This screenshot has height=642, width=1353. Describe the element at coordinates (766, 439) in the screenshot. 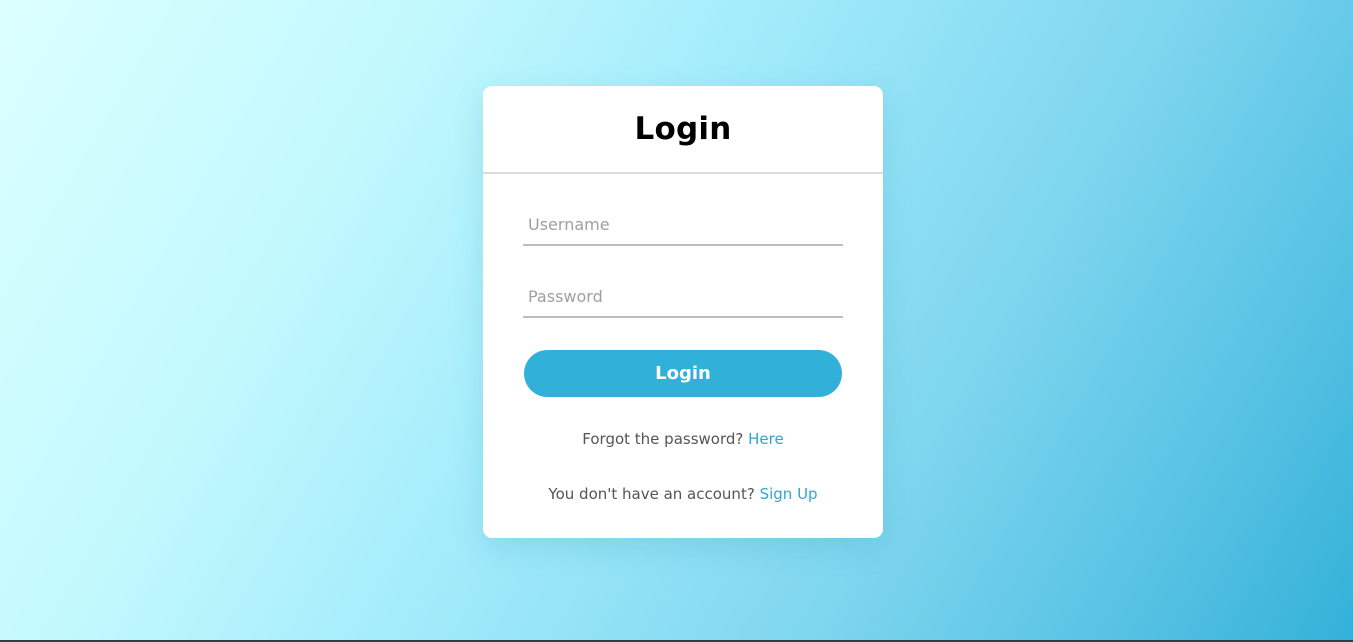

I see `forgot-password-link: Here` at that location.